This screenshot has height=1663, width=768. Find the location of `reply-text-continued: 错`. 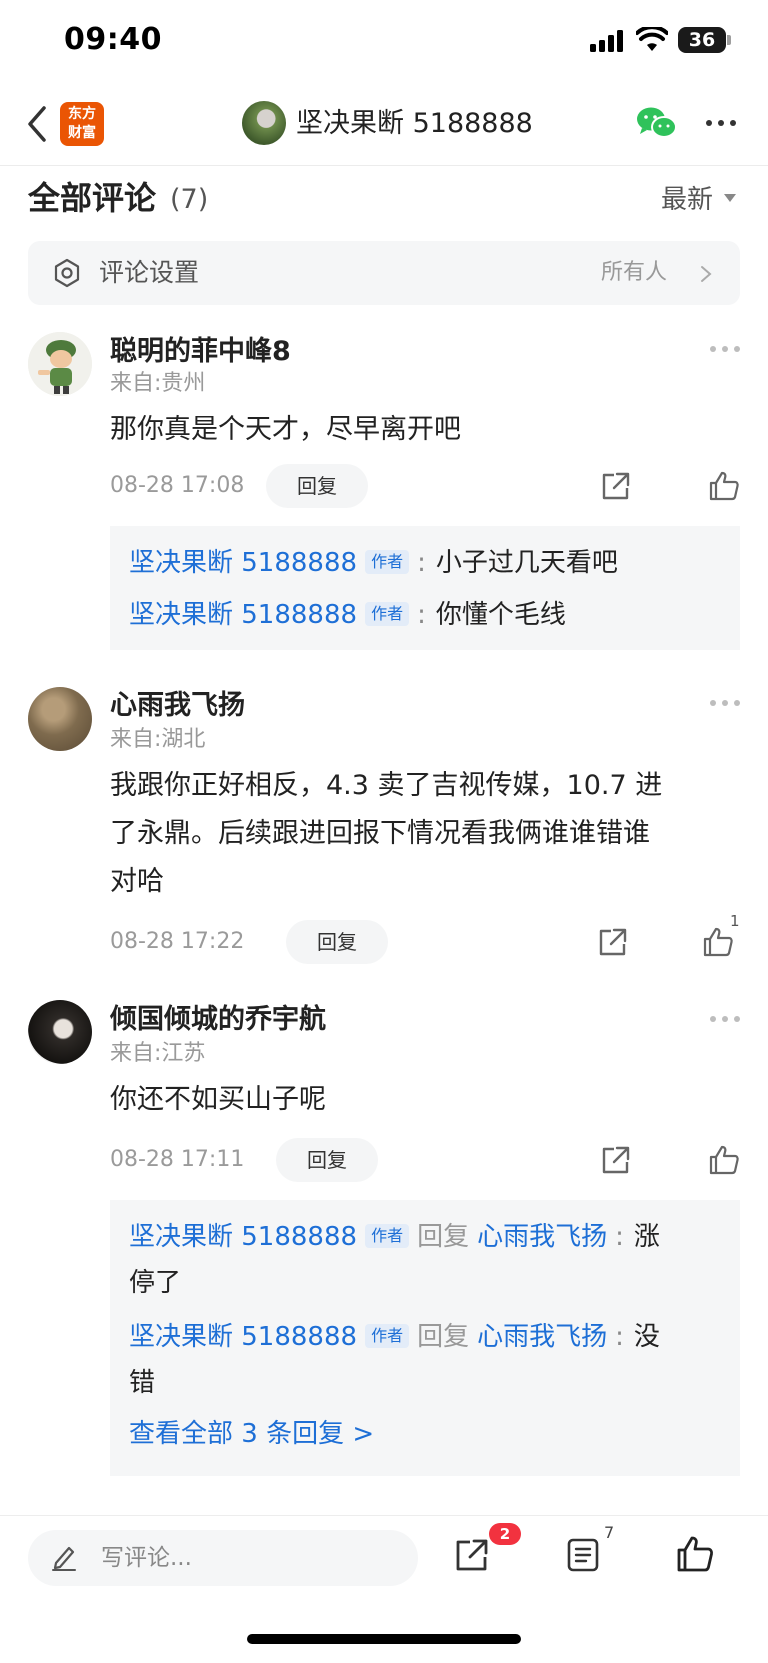

reply-text-continued: 错 is located at coordinates (142, 1383).